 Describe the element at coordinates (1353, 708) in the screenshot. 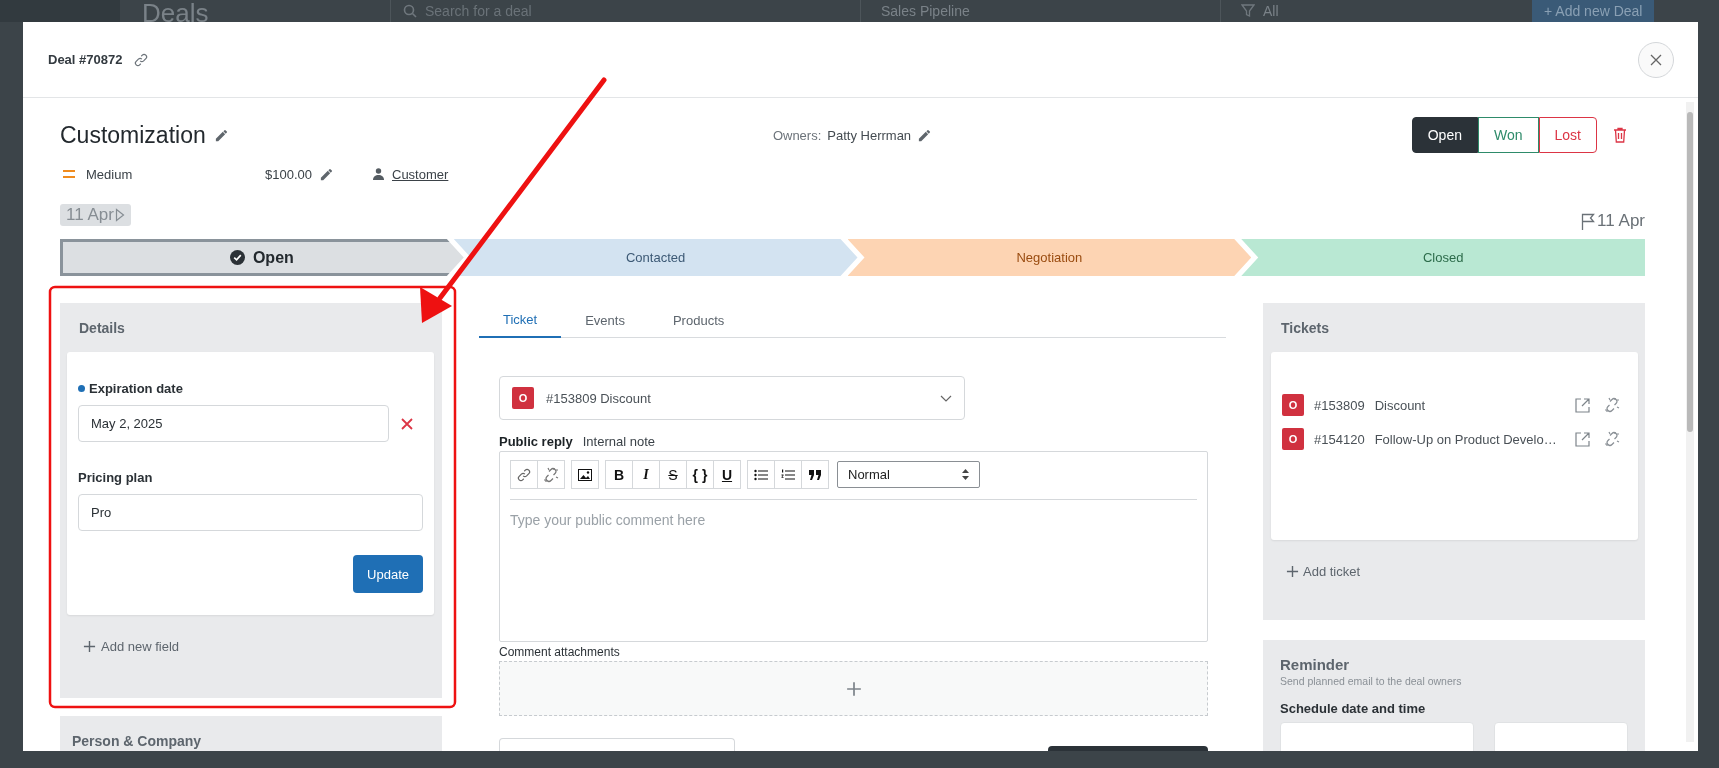

I see `field-label: Schedule date and time` at that location.